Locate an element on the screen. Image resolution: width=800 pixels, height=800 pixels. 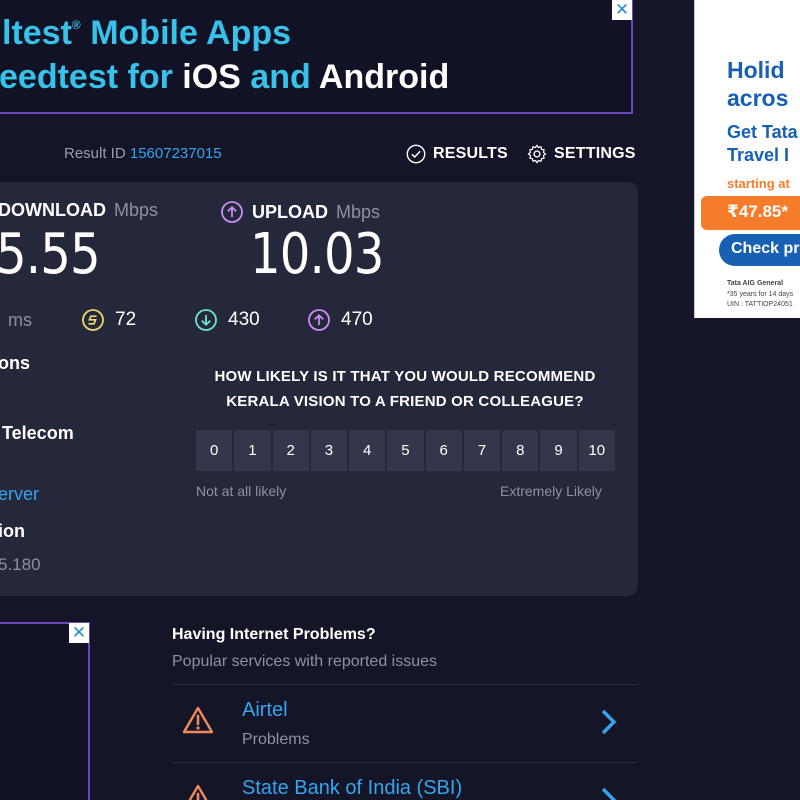
problems-title: Having Internet Problems? is located at coordinates (274, 634).